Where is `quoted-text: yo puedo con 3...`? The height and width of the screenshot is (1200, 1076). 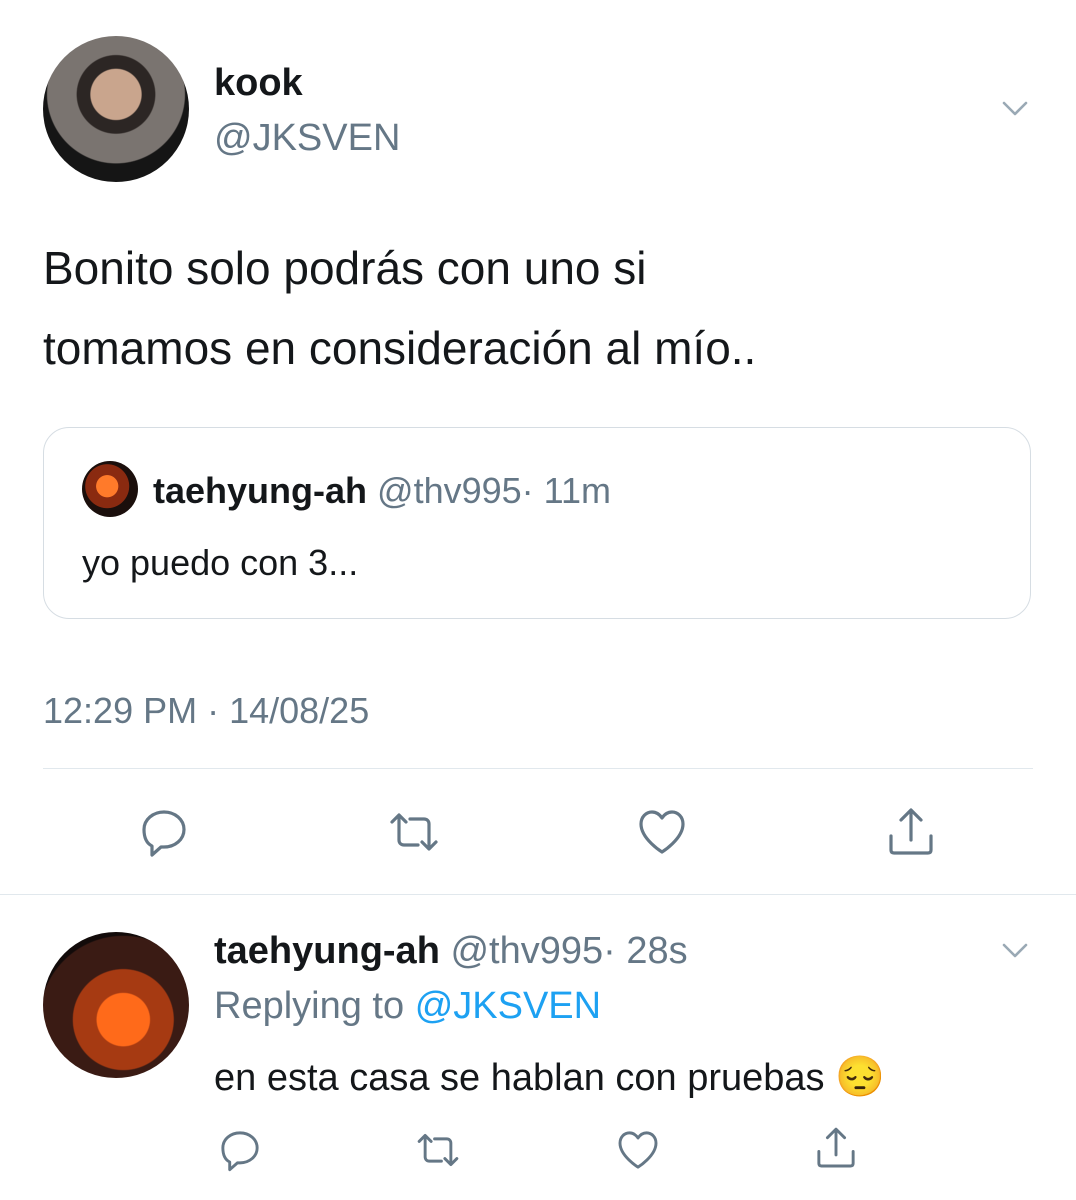 quoted-text: yo puedo con 3... is located at coordinates (220, 562).